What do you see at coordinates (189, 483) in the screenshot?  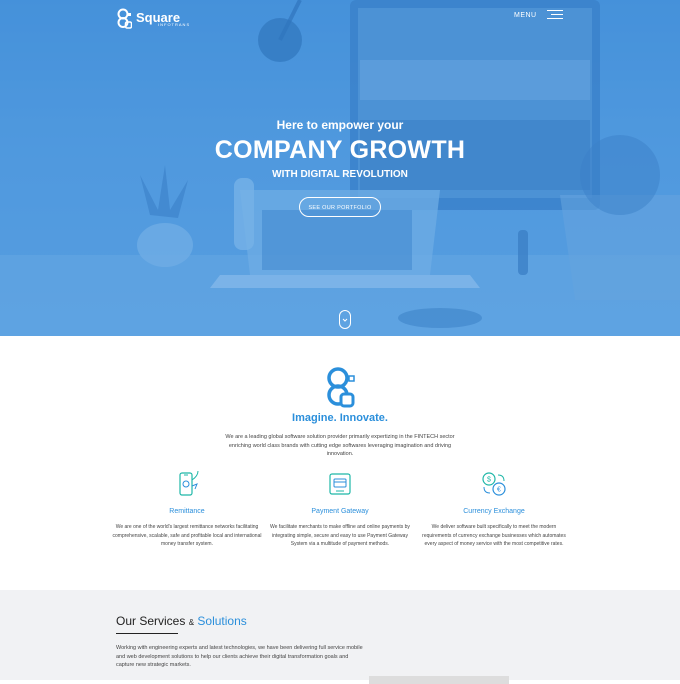 I see `mobile-remittance-icon` at bounding box center [189, 483].